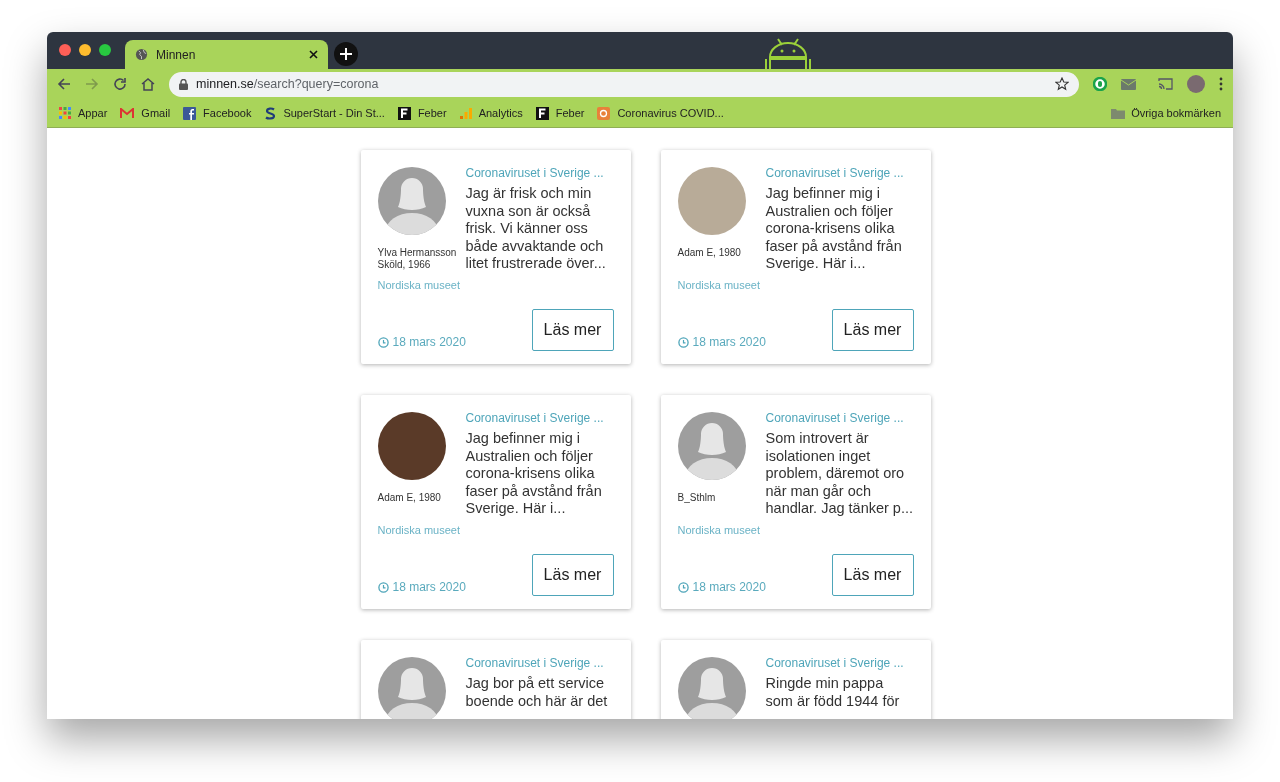 The height and width of the screenshot is (782, 1280). I want to click on s-logo-icon, so click(270, 113).